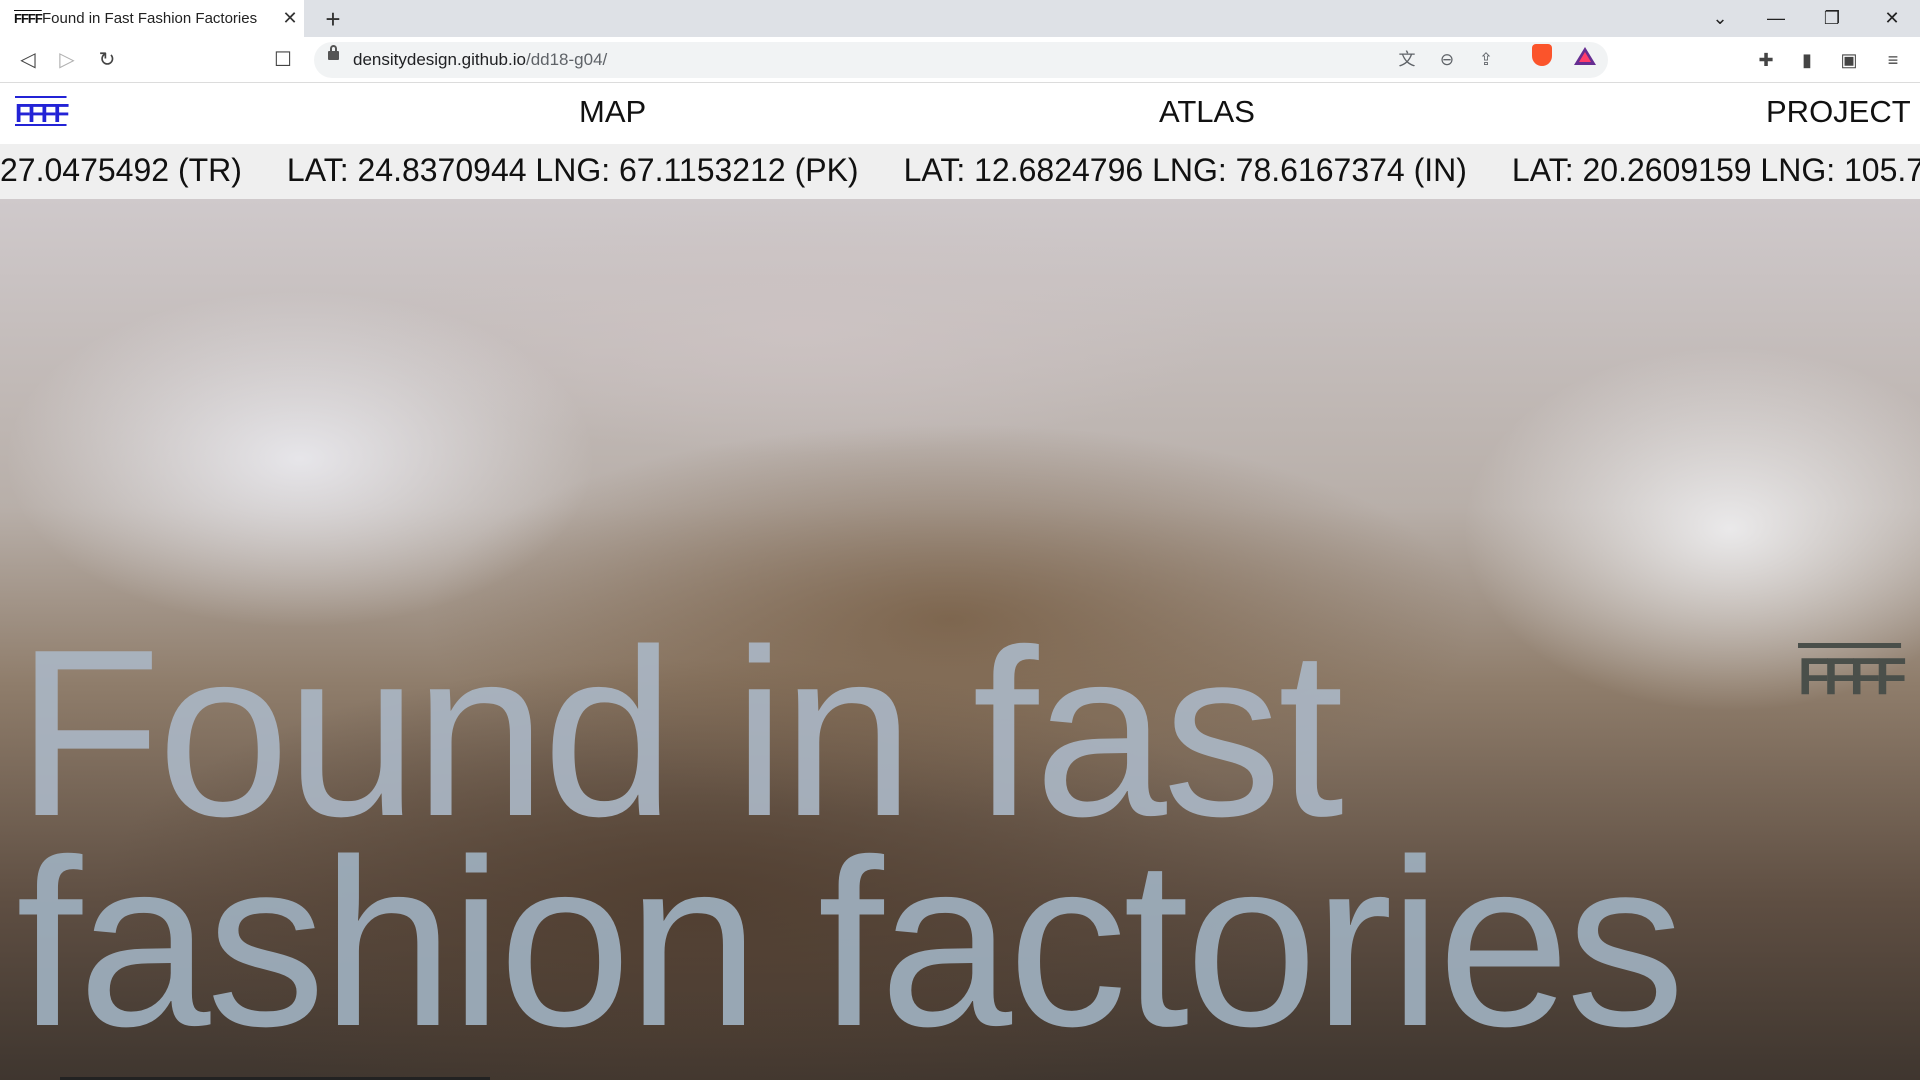  What do you see at coordinates (1766, 60) in the screenshot?
I see `puzzle-icon: ✚` at bounding box center [1766, 60].